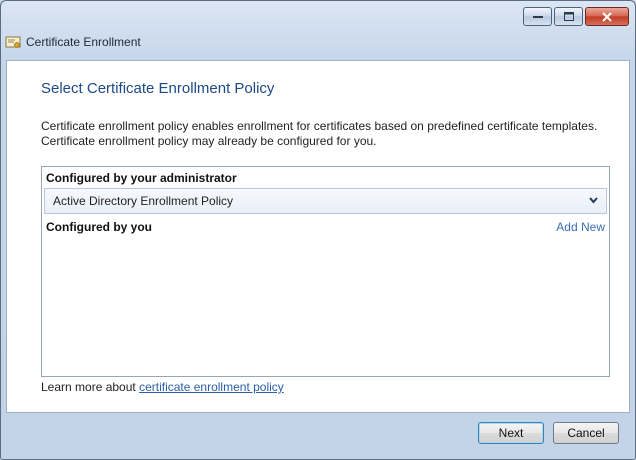 The width and height of the screenshot is (636, 460). I want to click on admin-policy-name: Active Directory Enrollment Policy, so click(143, 201).